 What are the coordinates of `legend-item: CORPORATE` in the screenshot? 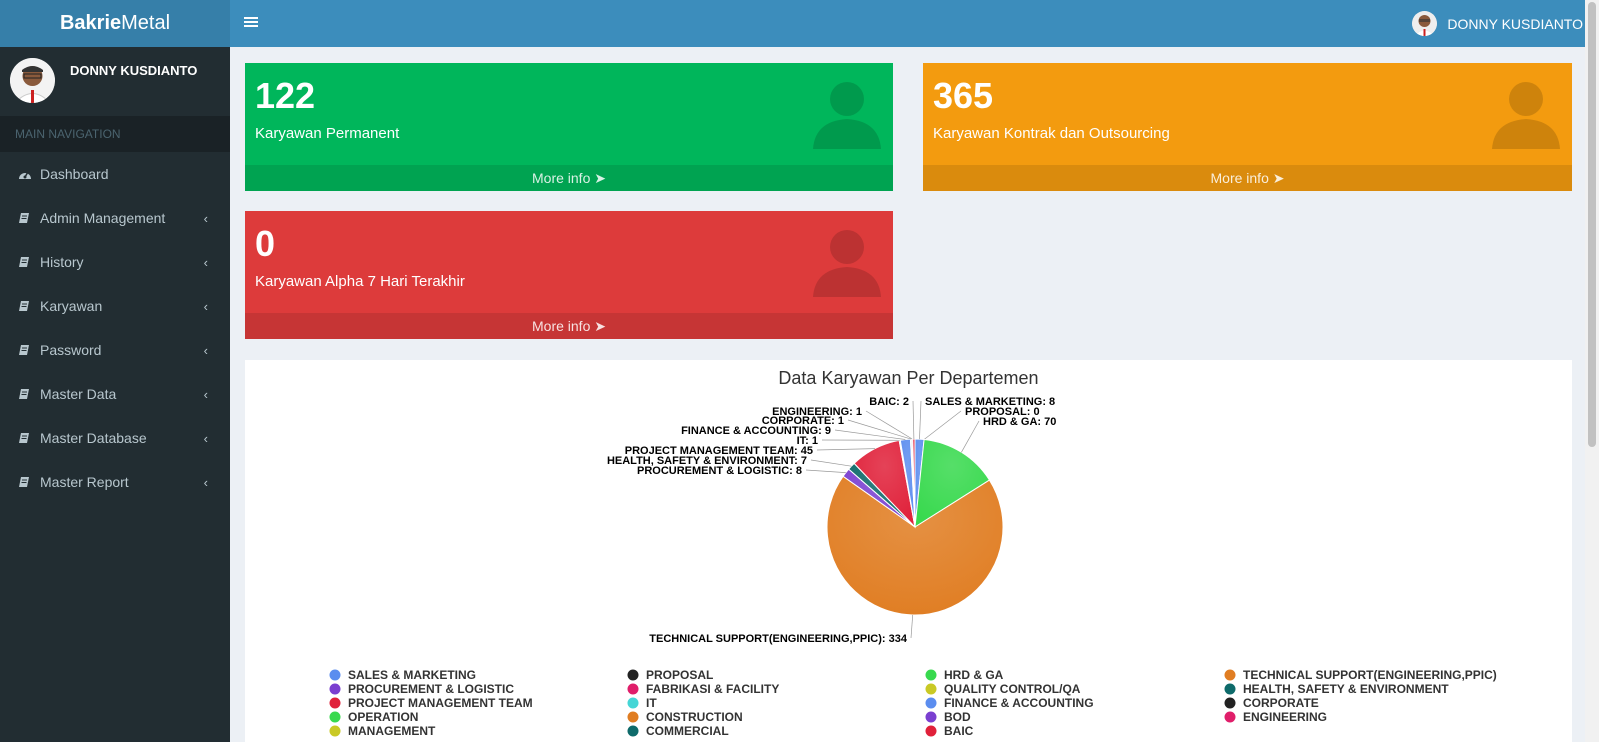 It's located at (1281, 703).